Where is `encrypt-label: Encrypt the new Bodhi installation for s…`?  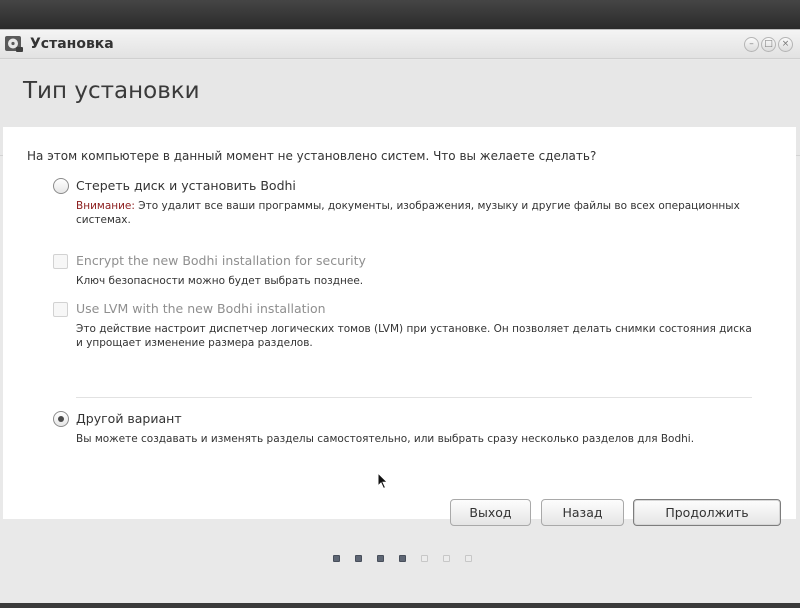
encrypt-label: Encrypt the new Bodhi installation for s… is located at coordinates (221, 260).